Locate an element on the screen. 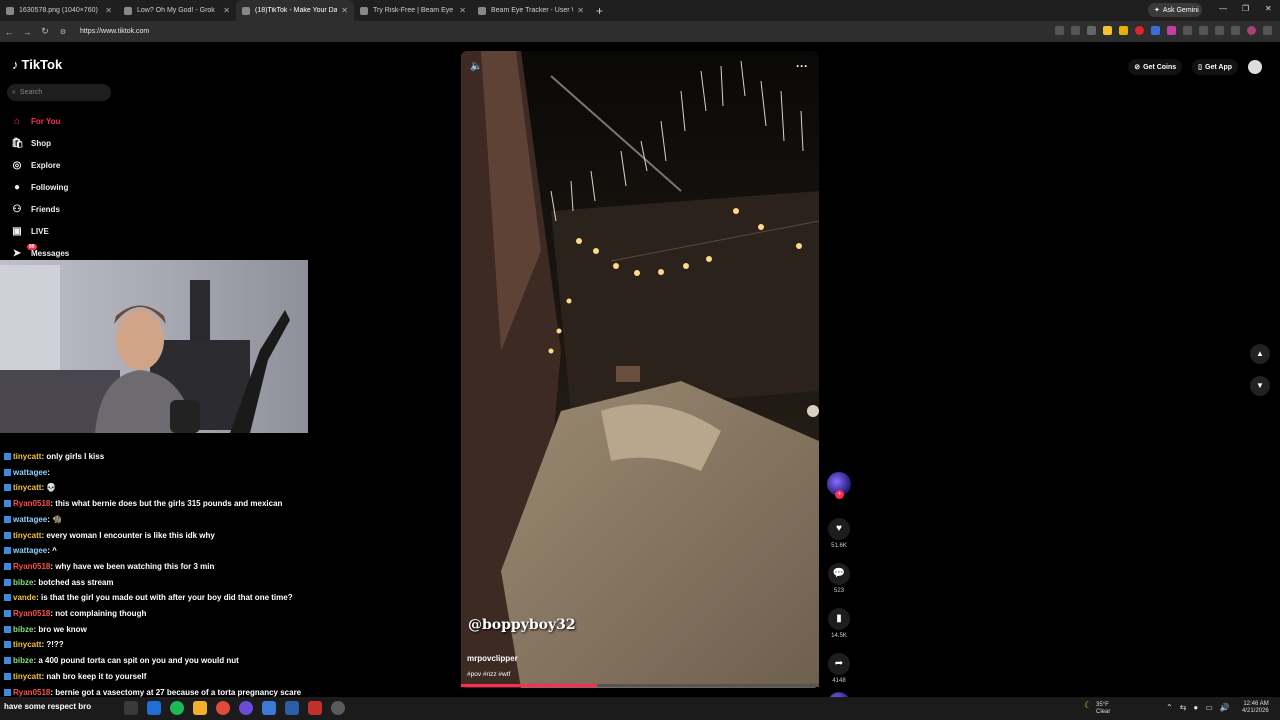 The width and height of the screenshot is (1280, 720). copilot-icon is located at coordinates (154, 708).